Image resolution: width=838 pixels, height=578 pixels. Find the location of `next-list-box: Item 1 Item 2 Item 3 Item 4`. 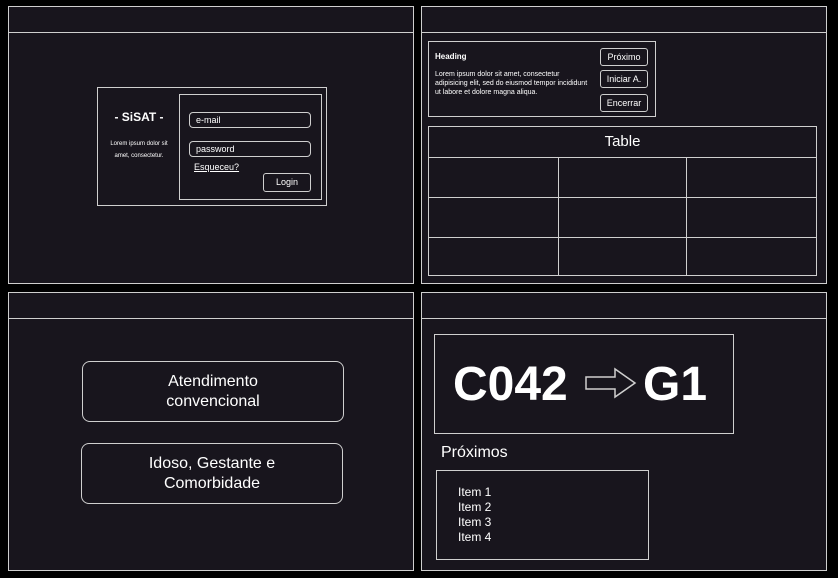

next-list-box: Item 1 Item 2 Item 3 Item 4 is located at coordinates (542, 515).